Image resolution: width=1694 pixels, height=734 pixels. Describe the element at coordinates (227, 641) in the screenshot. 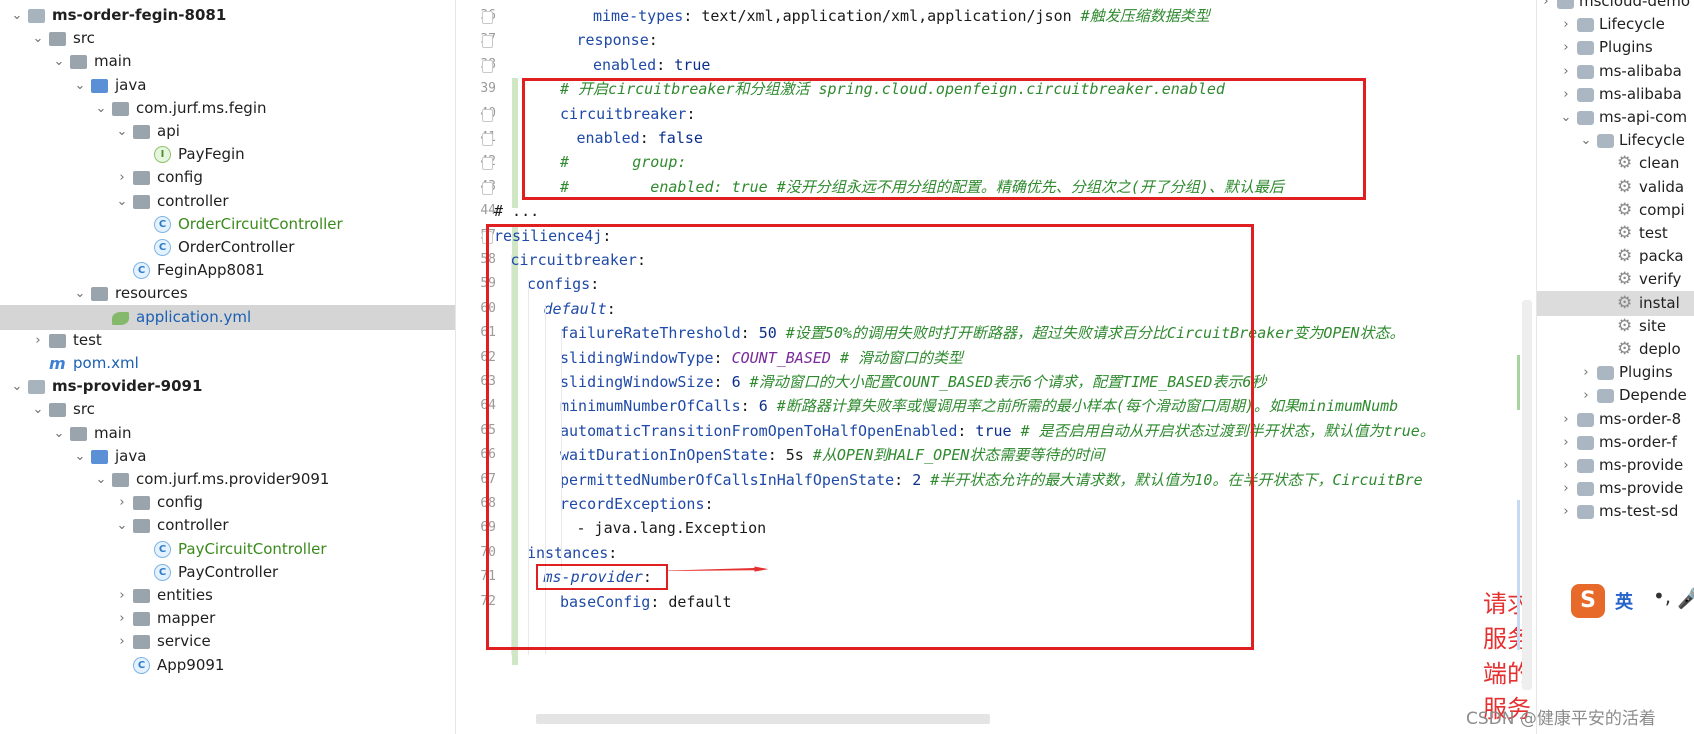

I see `tree-item: › service` at that location.